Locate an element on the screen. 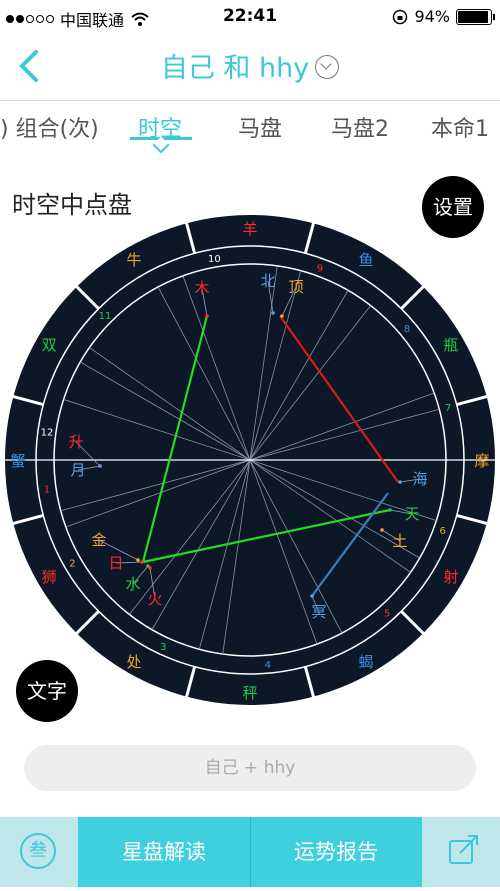  house-number: 8 is located at coordinates (407, 329).